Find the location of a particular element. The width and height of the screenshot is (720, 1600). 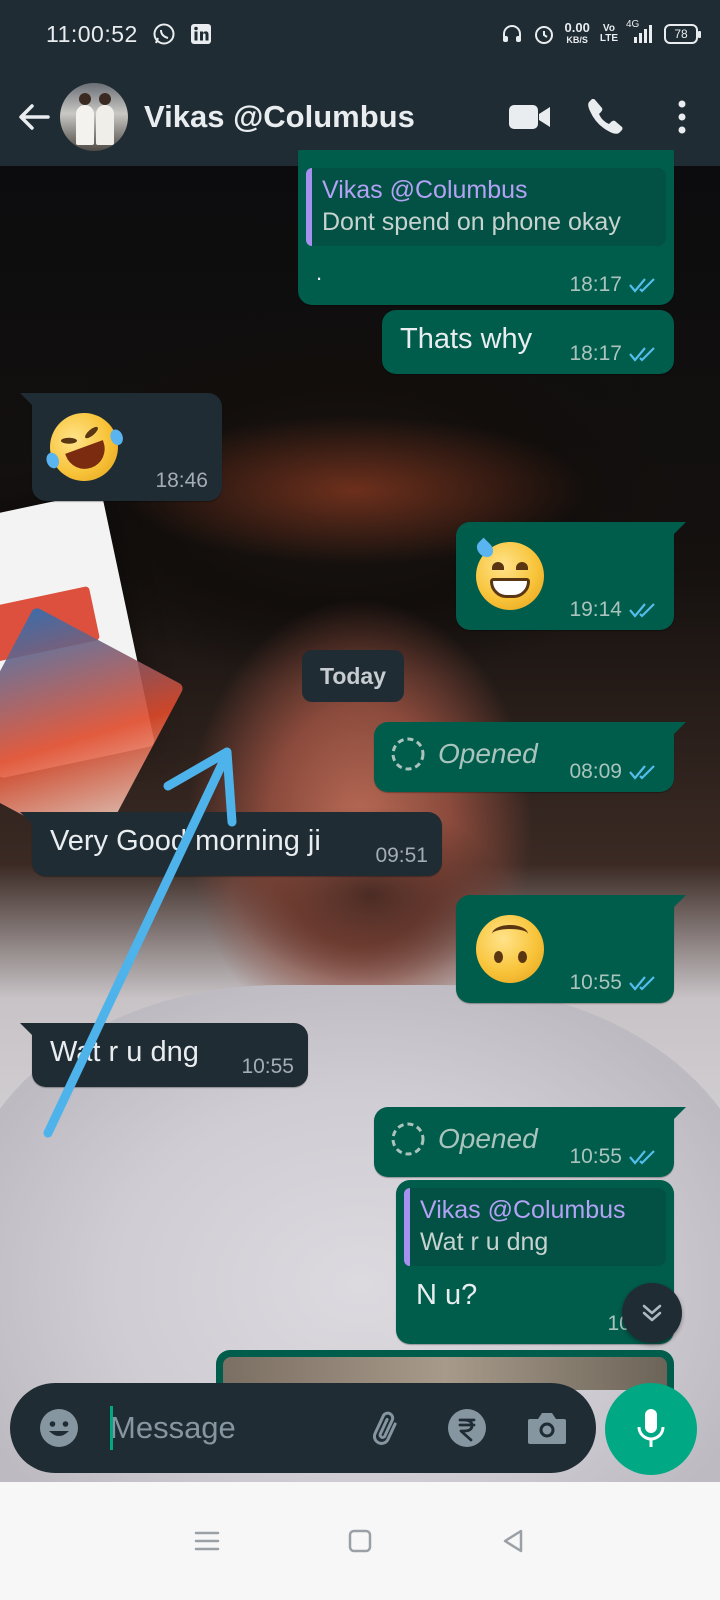

network-speed: 0.00 KB/S is located at coordinates (577, 33).